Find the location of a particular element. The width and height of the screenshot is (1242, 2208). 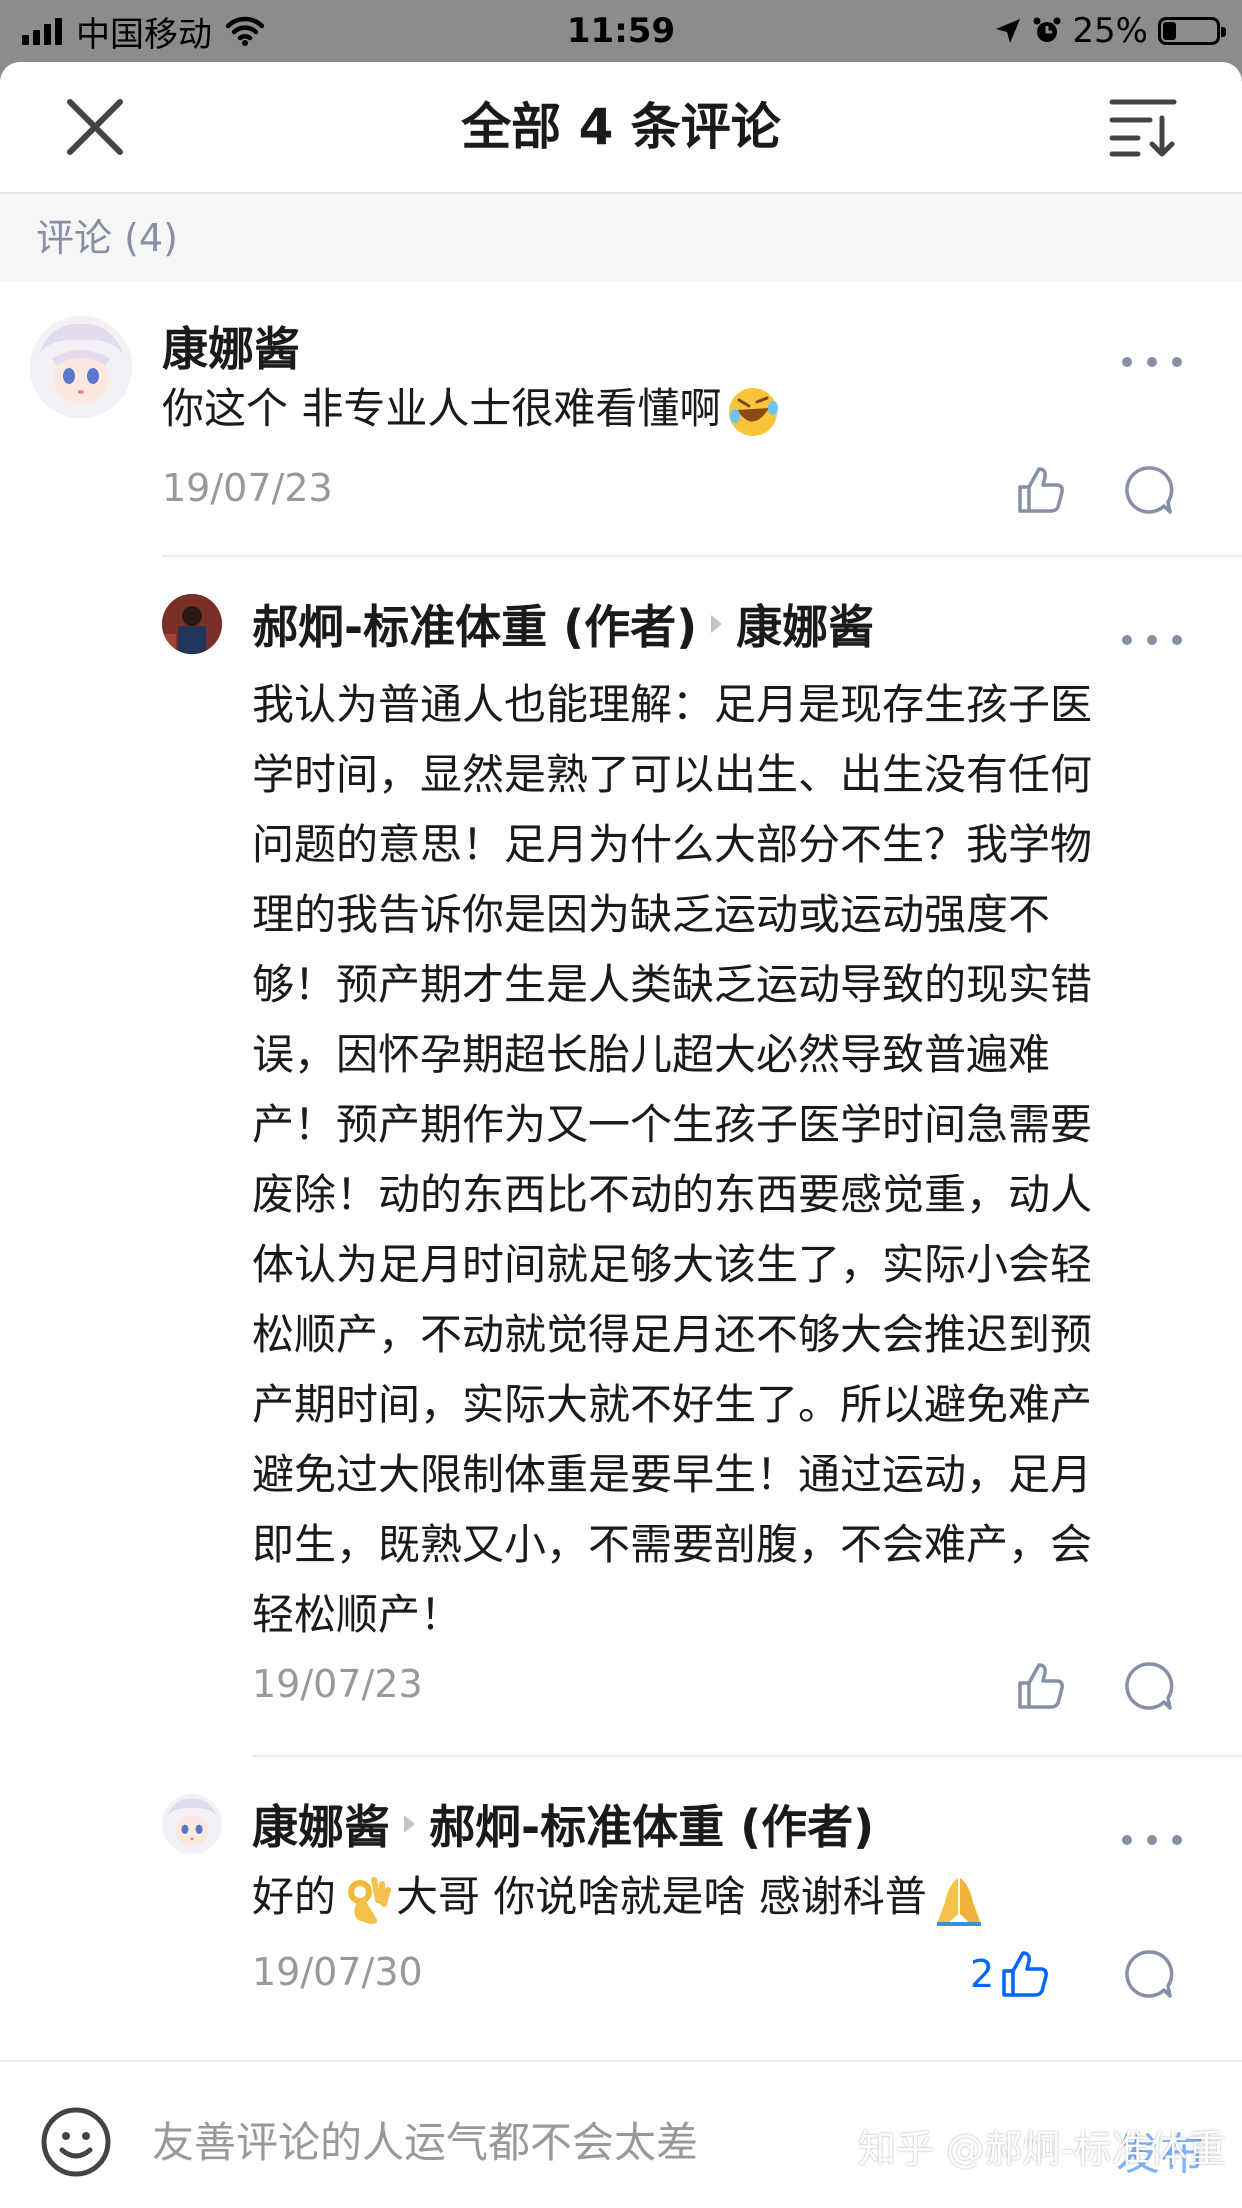

comment-line: 理的我告诉你是因为缺乏运动或运动强度不 is located at coordinates (651, 914).